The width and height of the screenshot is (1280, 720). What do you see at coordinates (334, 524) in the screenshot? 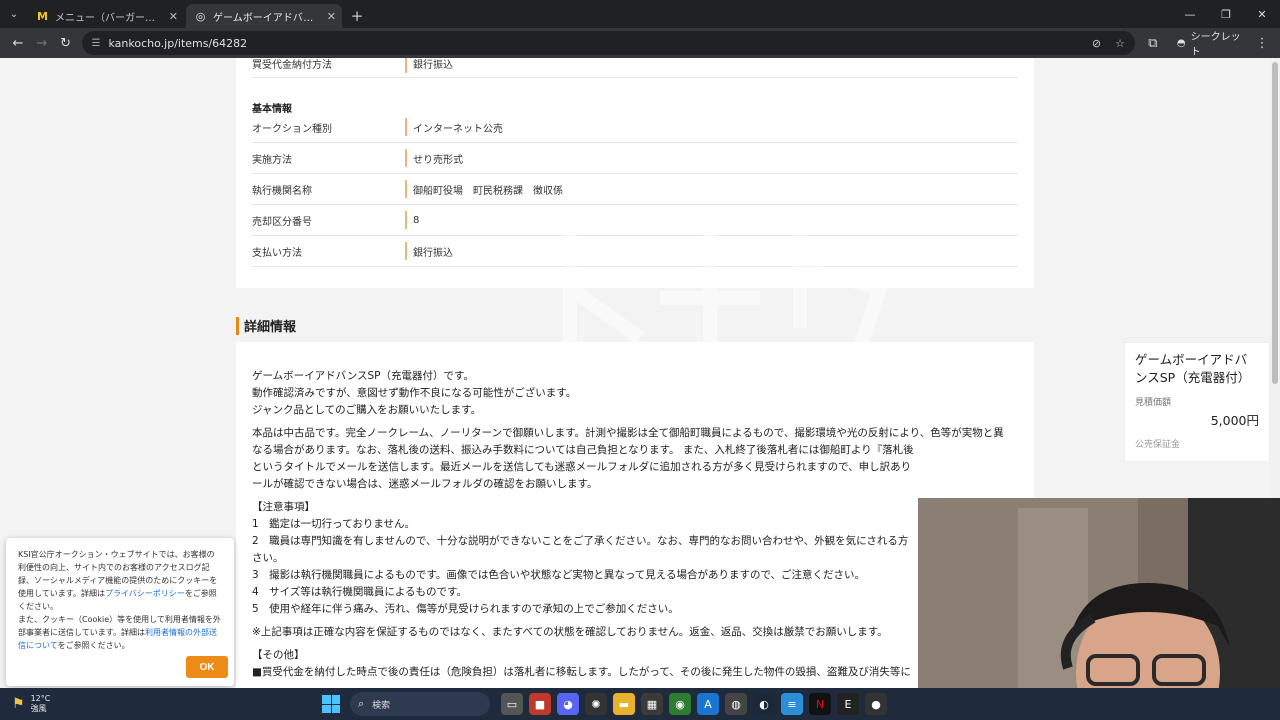
I see `detail-line: 1 鑑定は一切行っておりません。` at bounding box center [334, 524].